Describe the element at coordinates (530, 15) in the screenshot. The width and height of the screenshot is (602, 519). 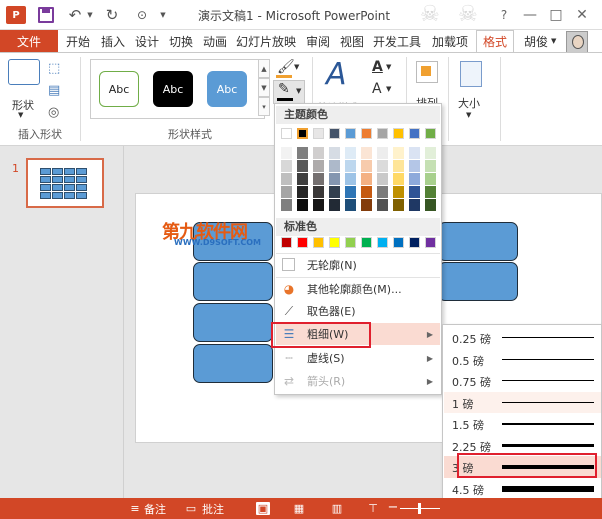
I see `minimize-button: —` at that location.